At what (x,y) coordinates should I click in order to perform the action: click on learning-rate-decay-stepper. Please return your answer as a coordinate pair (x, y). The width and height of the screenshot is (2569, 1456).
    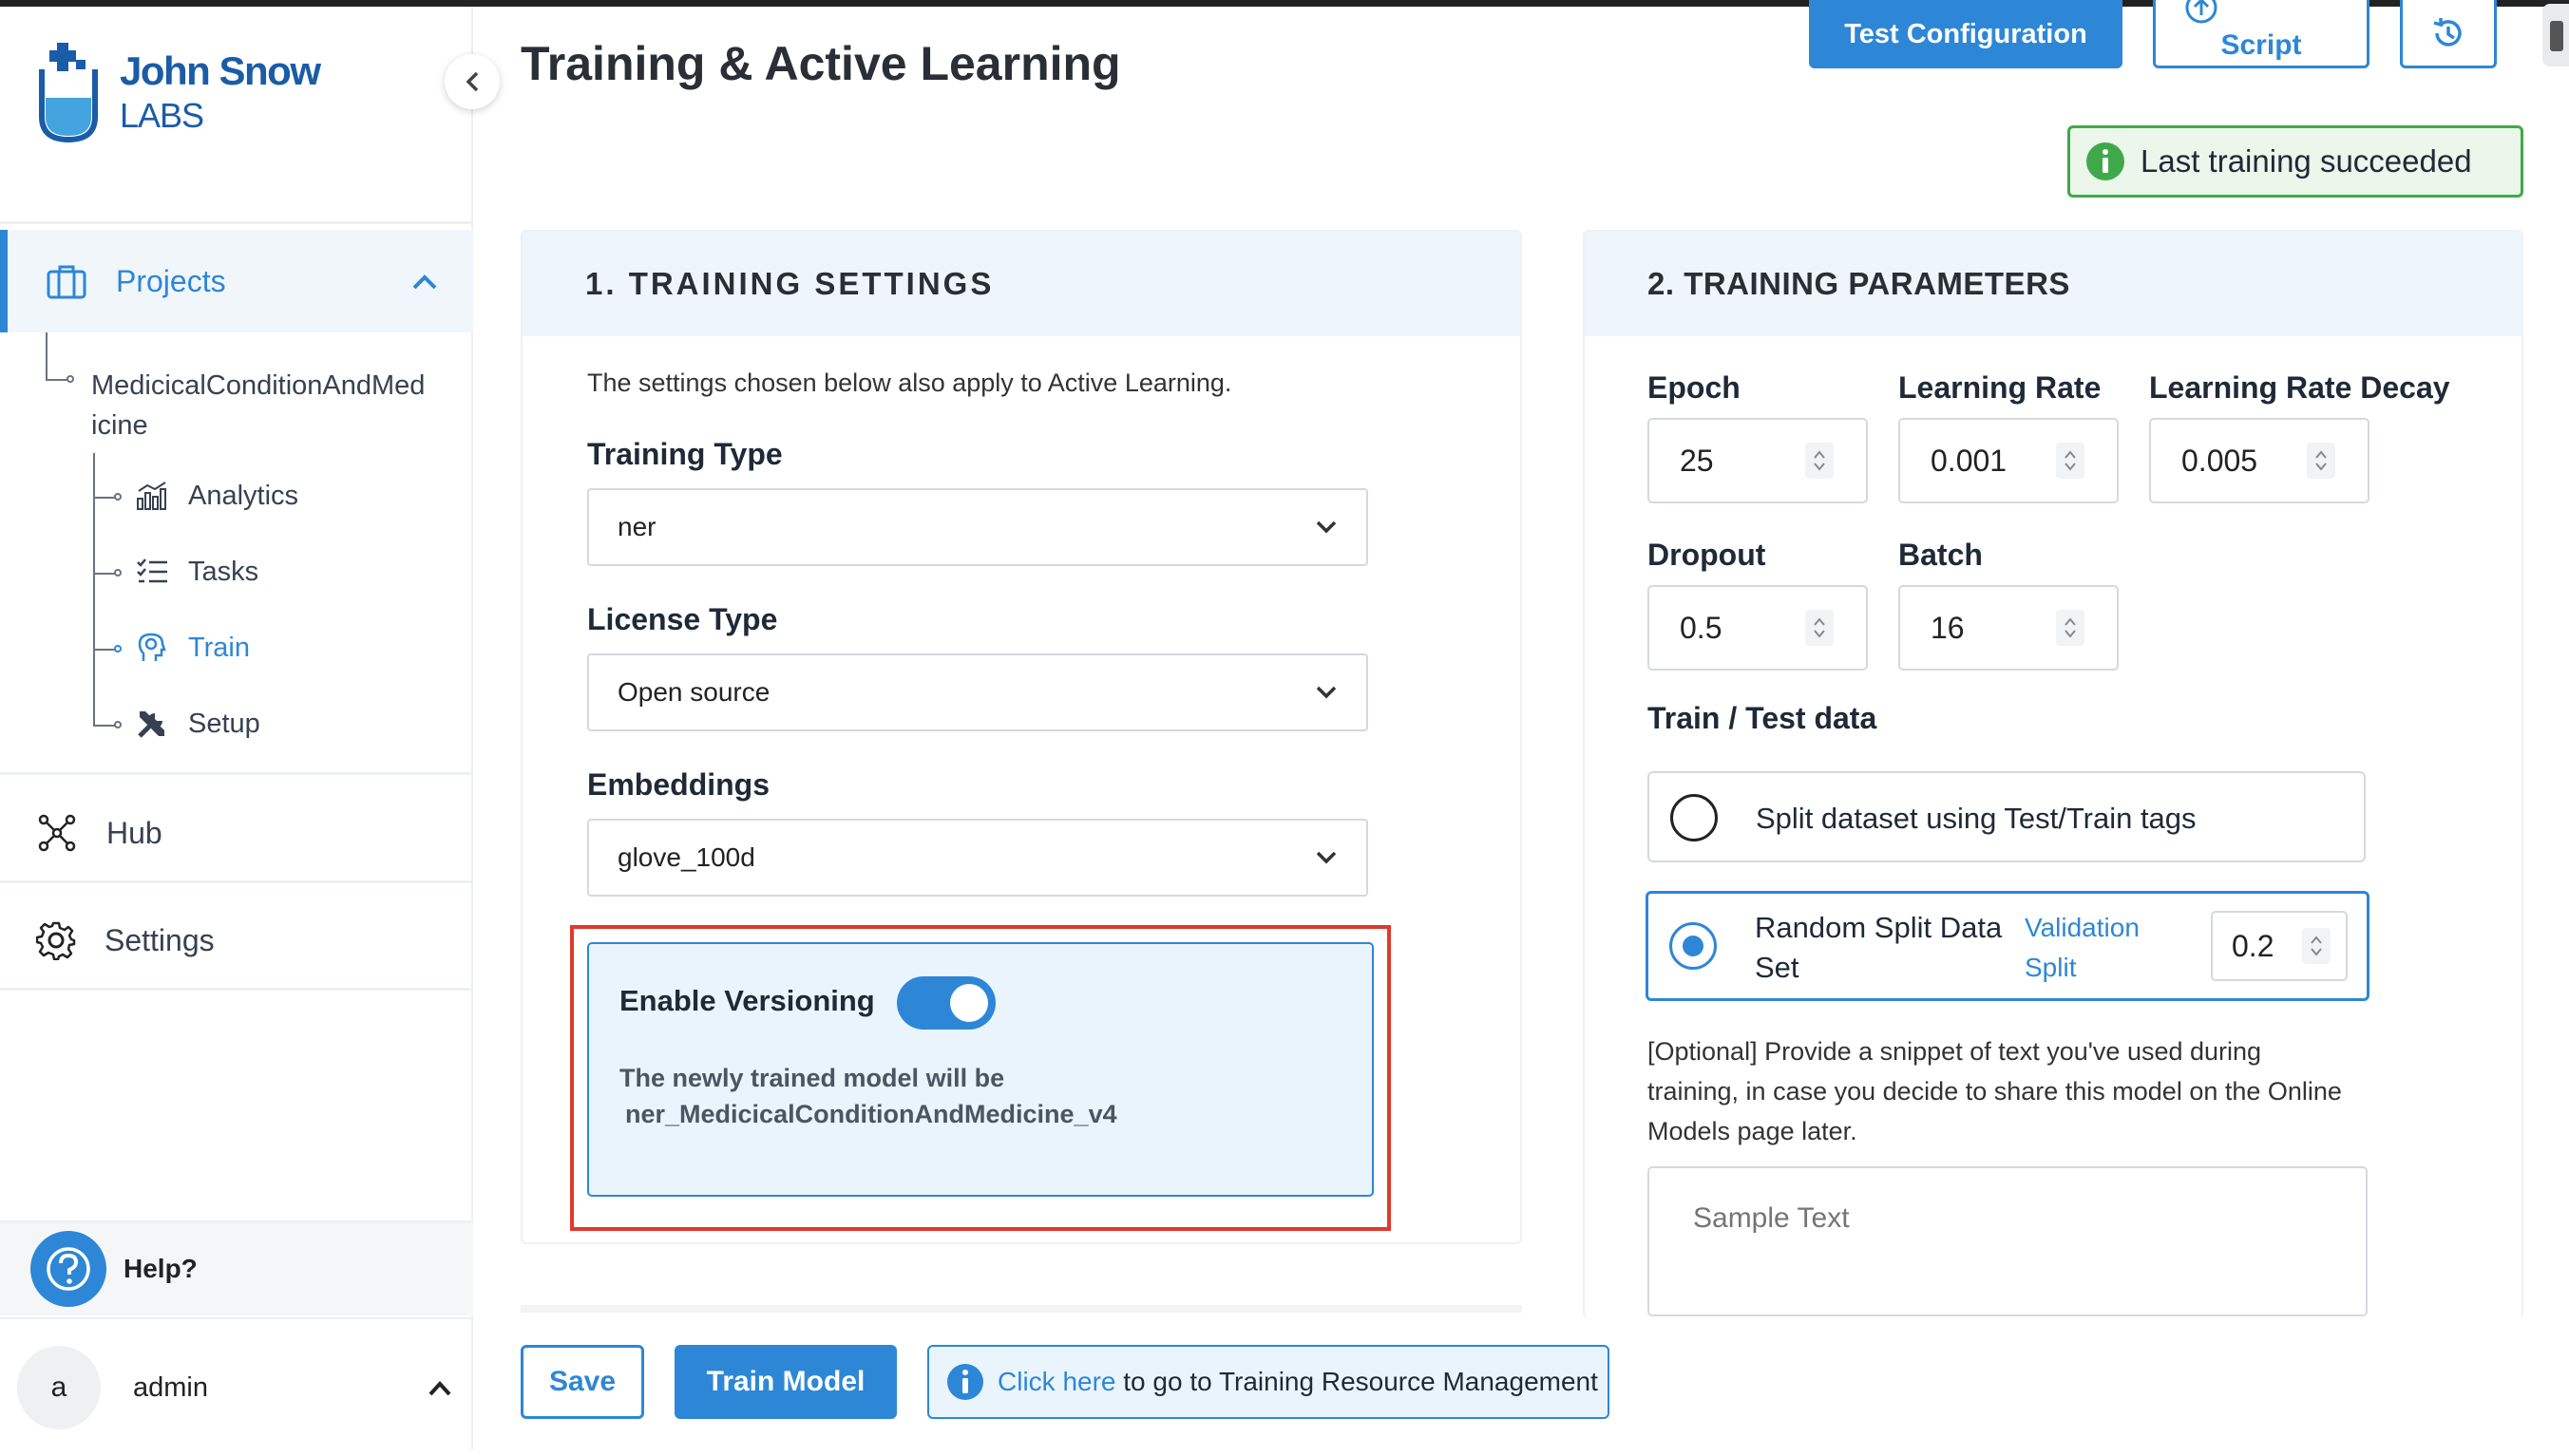
    Looking at the image, I should click on (2321, 461).